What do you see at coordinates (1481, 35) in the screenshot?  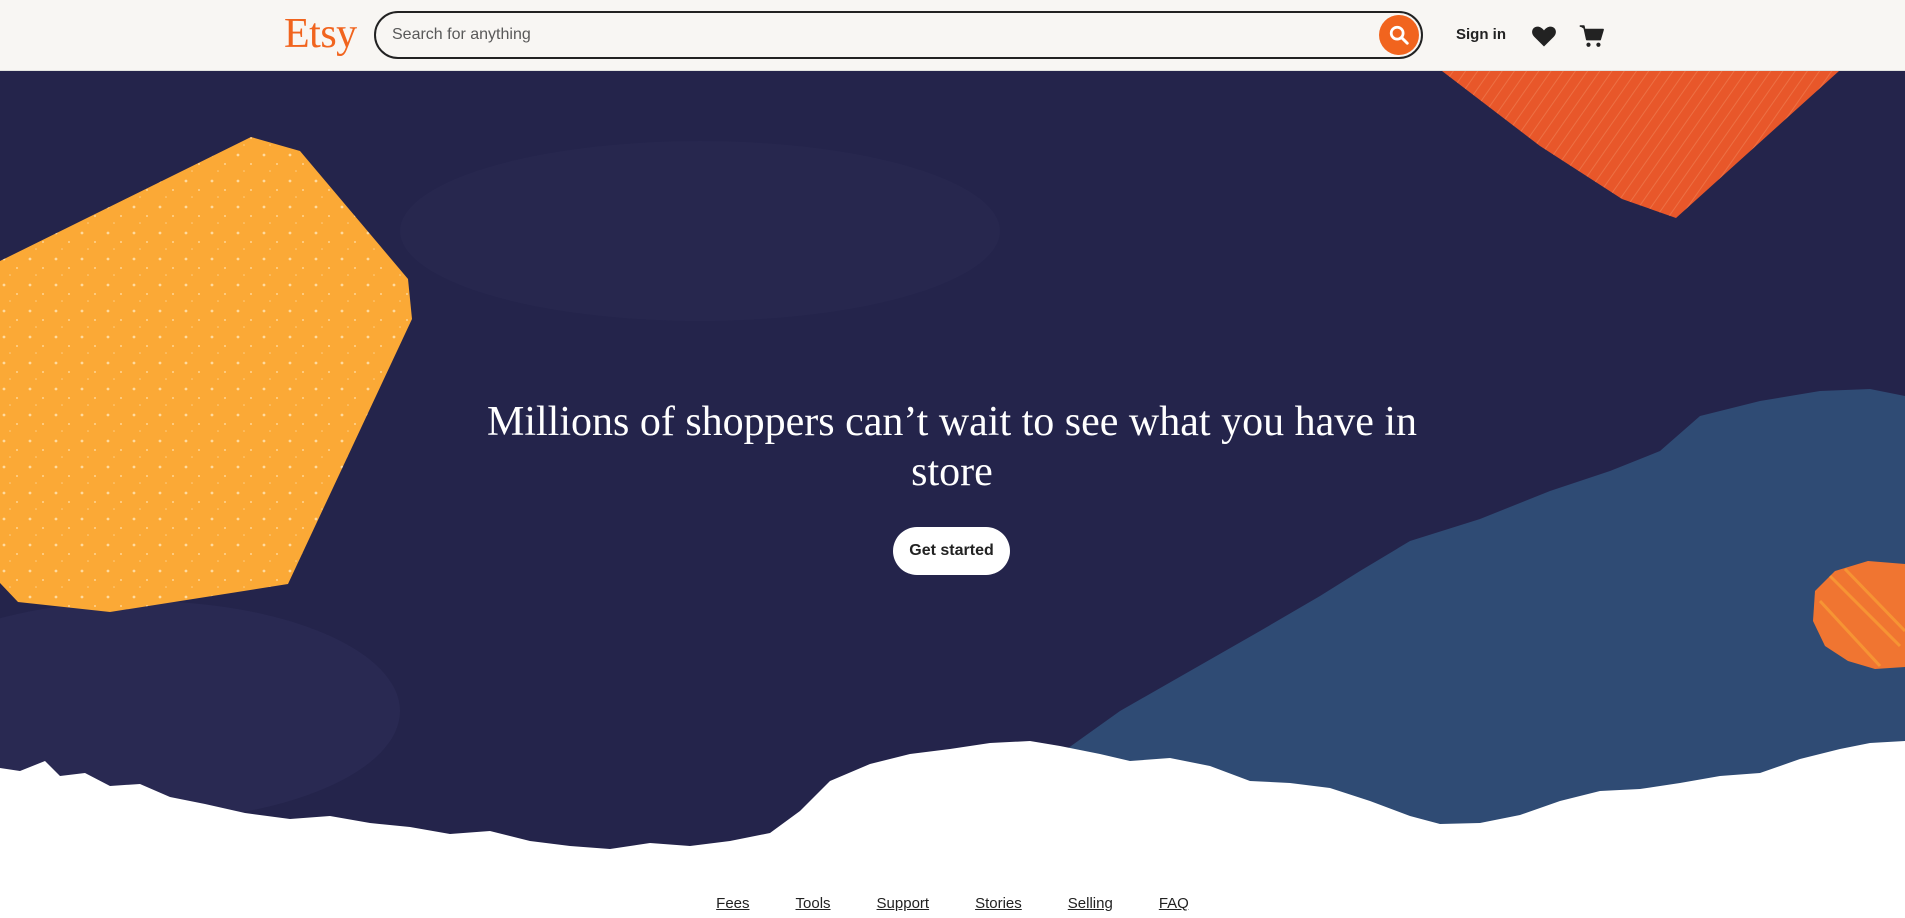 I see `sign-in-button: Sign in` at bounding box center [1481, 35].